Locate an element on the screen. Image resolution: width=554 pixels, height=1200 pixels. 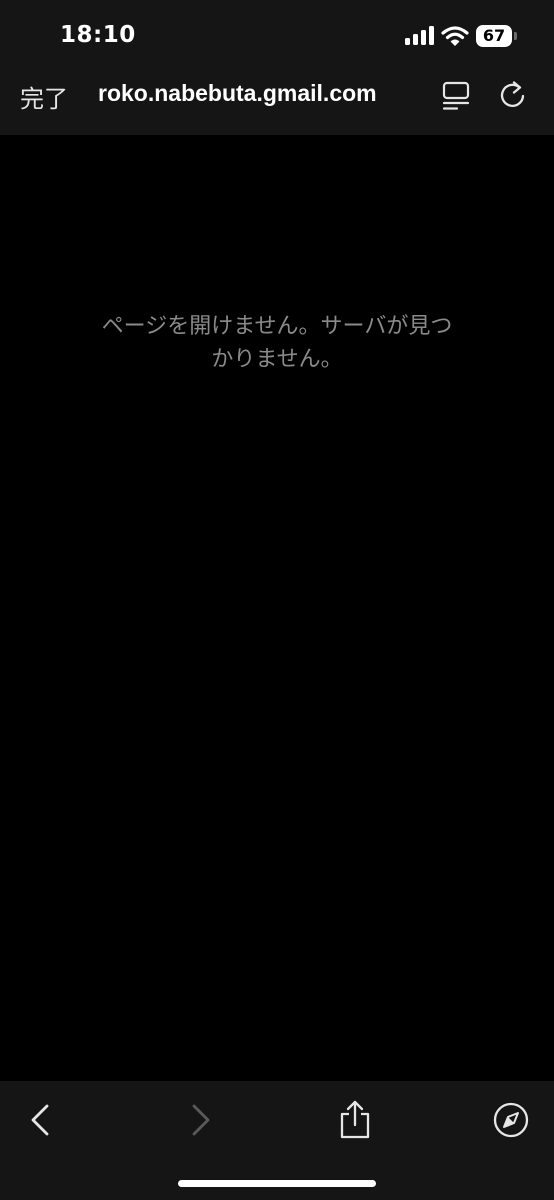
status-time: 18:10 is located at coordinates (98, 35).